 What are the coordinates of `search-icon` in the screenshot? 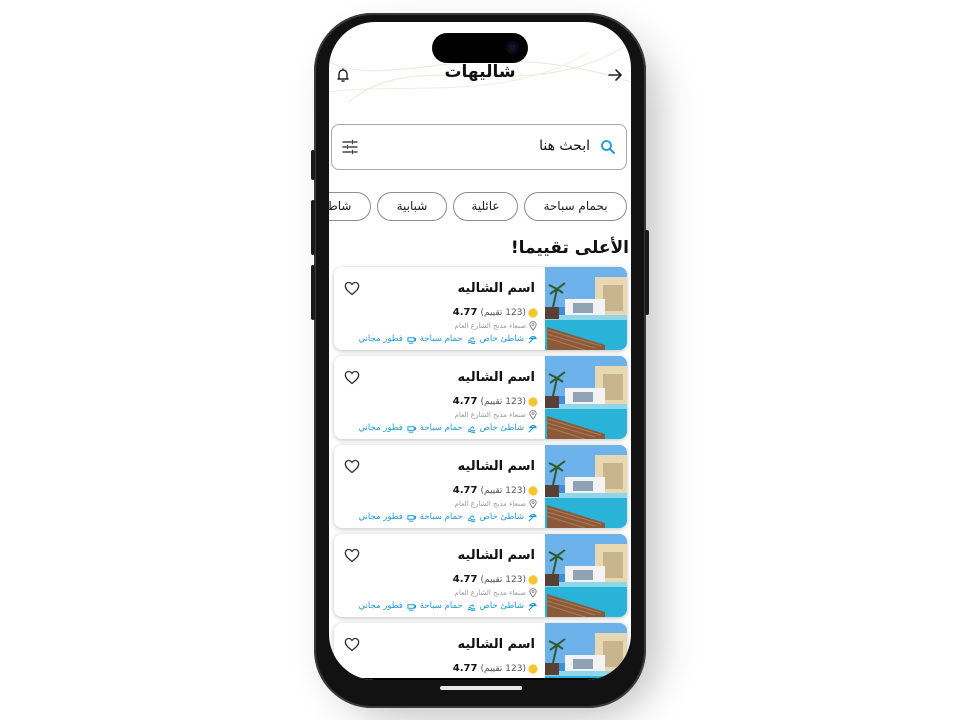 It's located at (608, 147).